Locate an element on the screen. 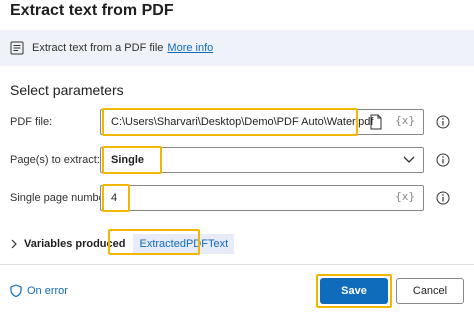  more-info-link: More info is located at coordinates (190, 48).